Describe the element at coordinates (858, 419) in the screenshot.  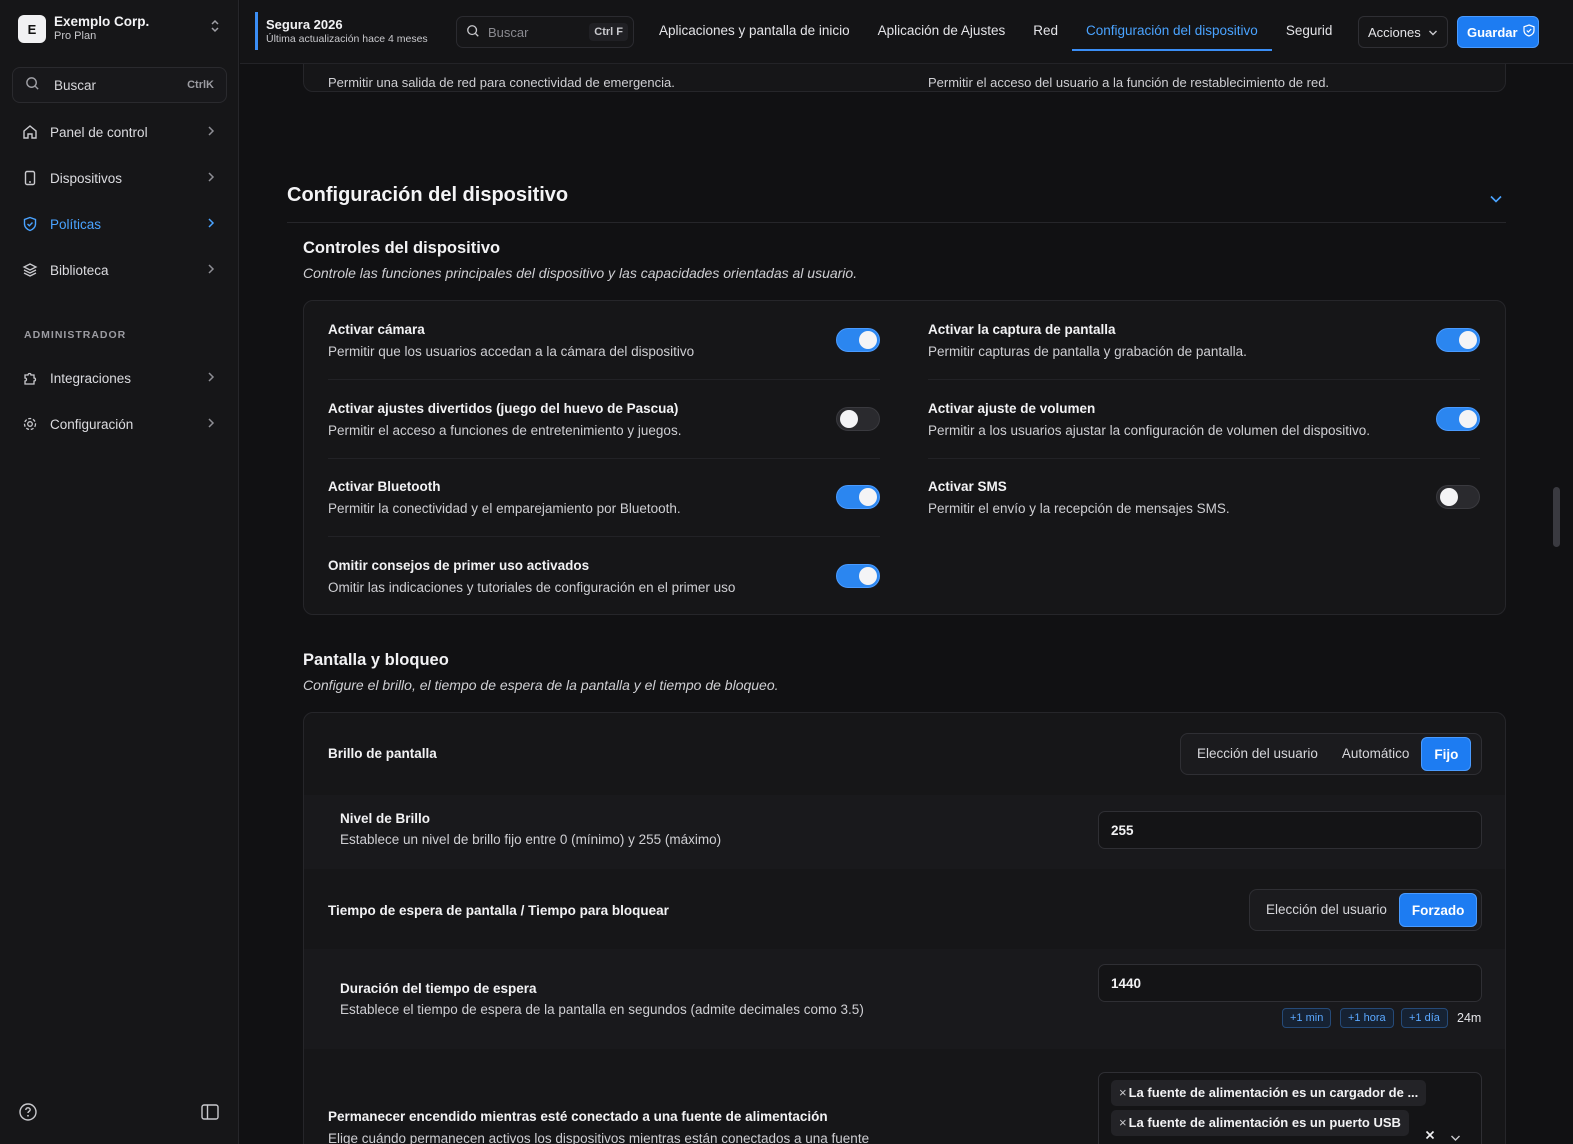
I see `easter-egg-toggle` at that location.